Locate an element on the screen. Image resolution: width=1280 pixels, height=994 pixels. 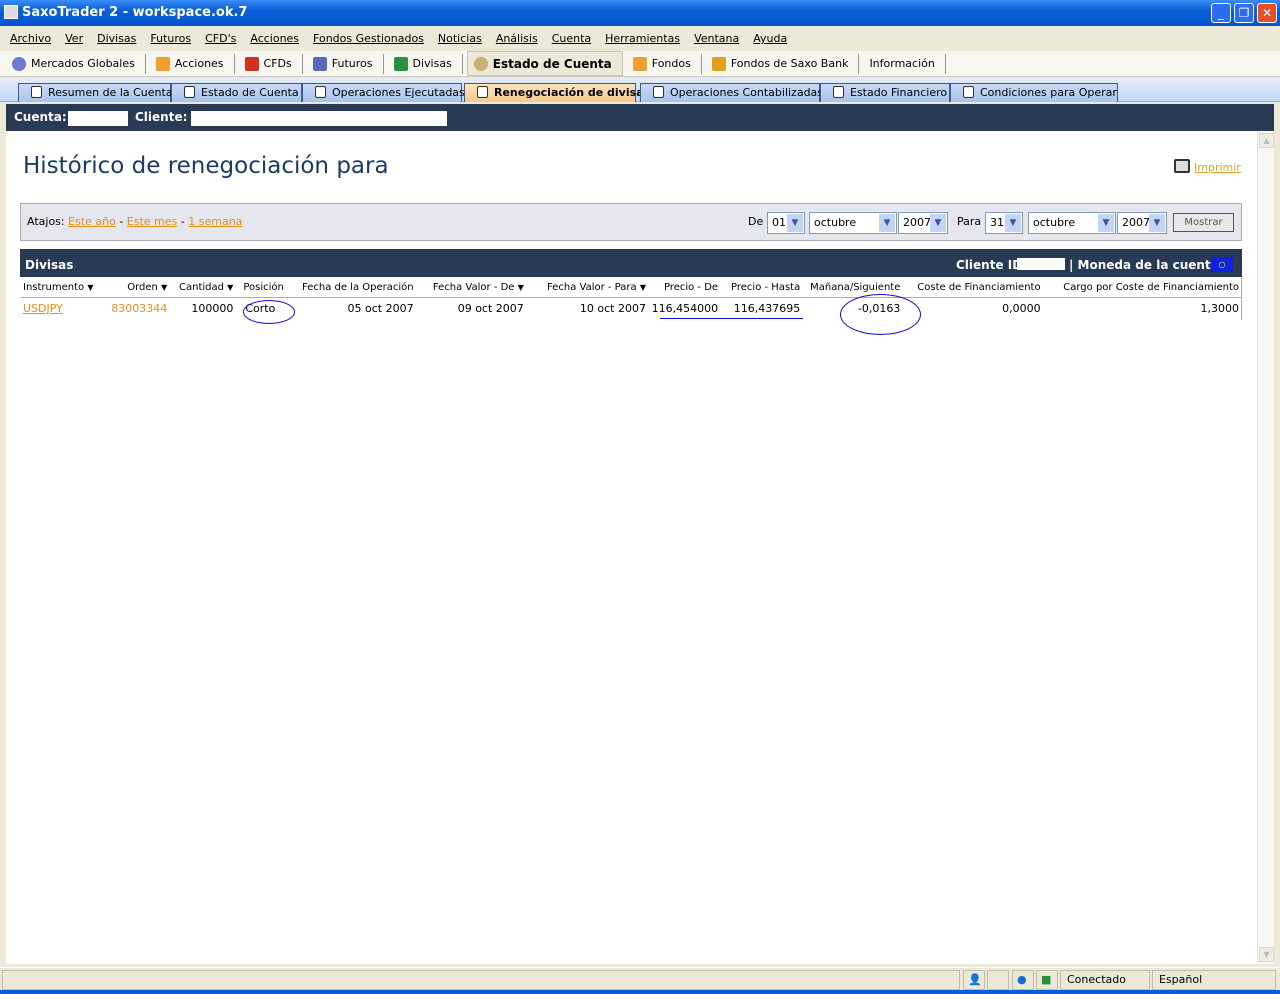
tab-resumen-cuenta: Resumen de la Cuenta is located at coordinates (95, 92).